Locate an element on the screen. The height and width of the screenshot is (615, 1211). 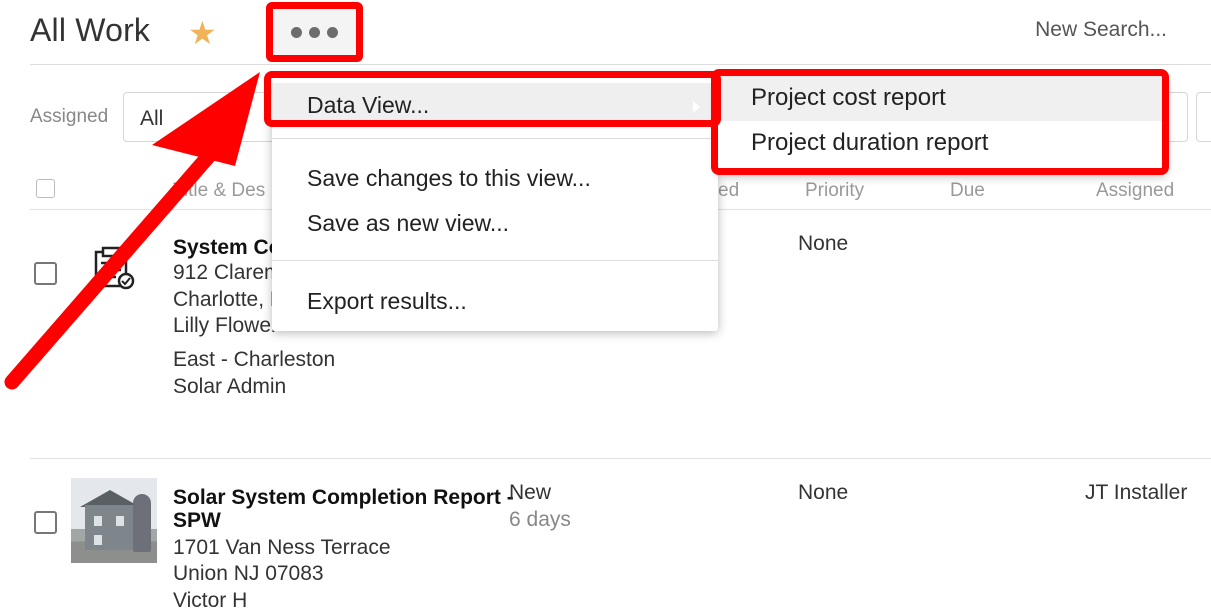
row-contact-second: Victor H is located at coordinates (210, 600).